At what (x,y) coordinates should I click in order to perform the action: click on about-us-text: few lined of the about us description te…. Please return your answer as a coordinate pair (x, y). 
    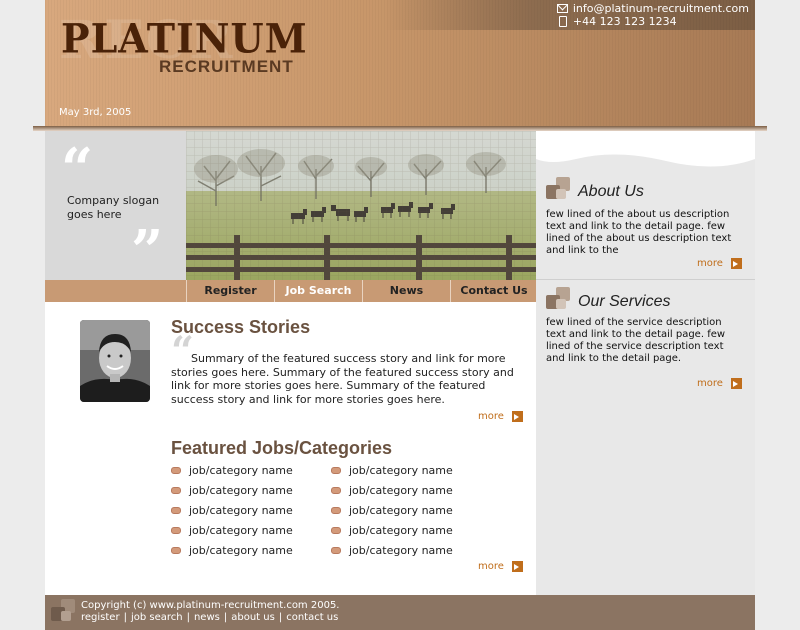
    Looking at the image, I should click on (639, 232).